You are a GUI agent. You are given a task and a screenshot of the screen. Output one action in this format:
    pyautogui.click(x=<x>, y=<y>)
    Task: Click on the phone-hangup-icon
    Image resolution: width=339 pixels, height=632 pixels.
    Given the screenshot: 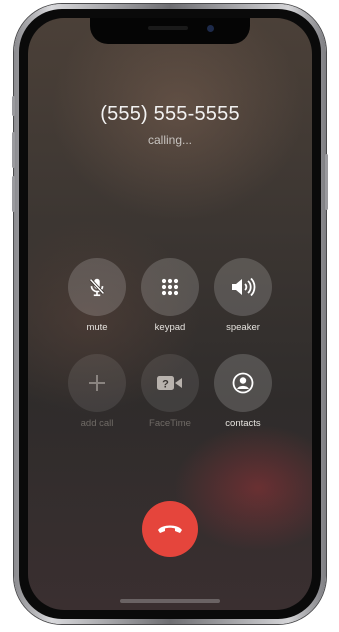 What is the action you would take?
    pyautogui.click(x=170, y=529)
    